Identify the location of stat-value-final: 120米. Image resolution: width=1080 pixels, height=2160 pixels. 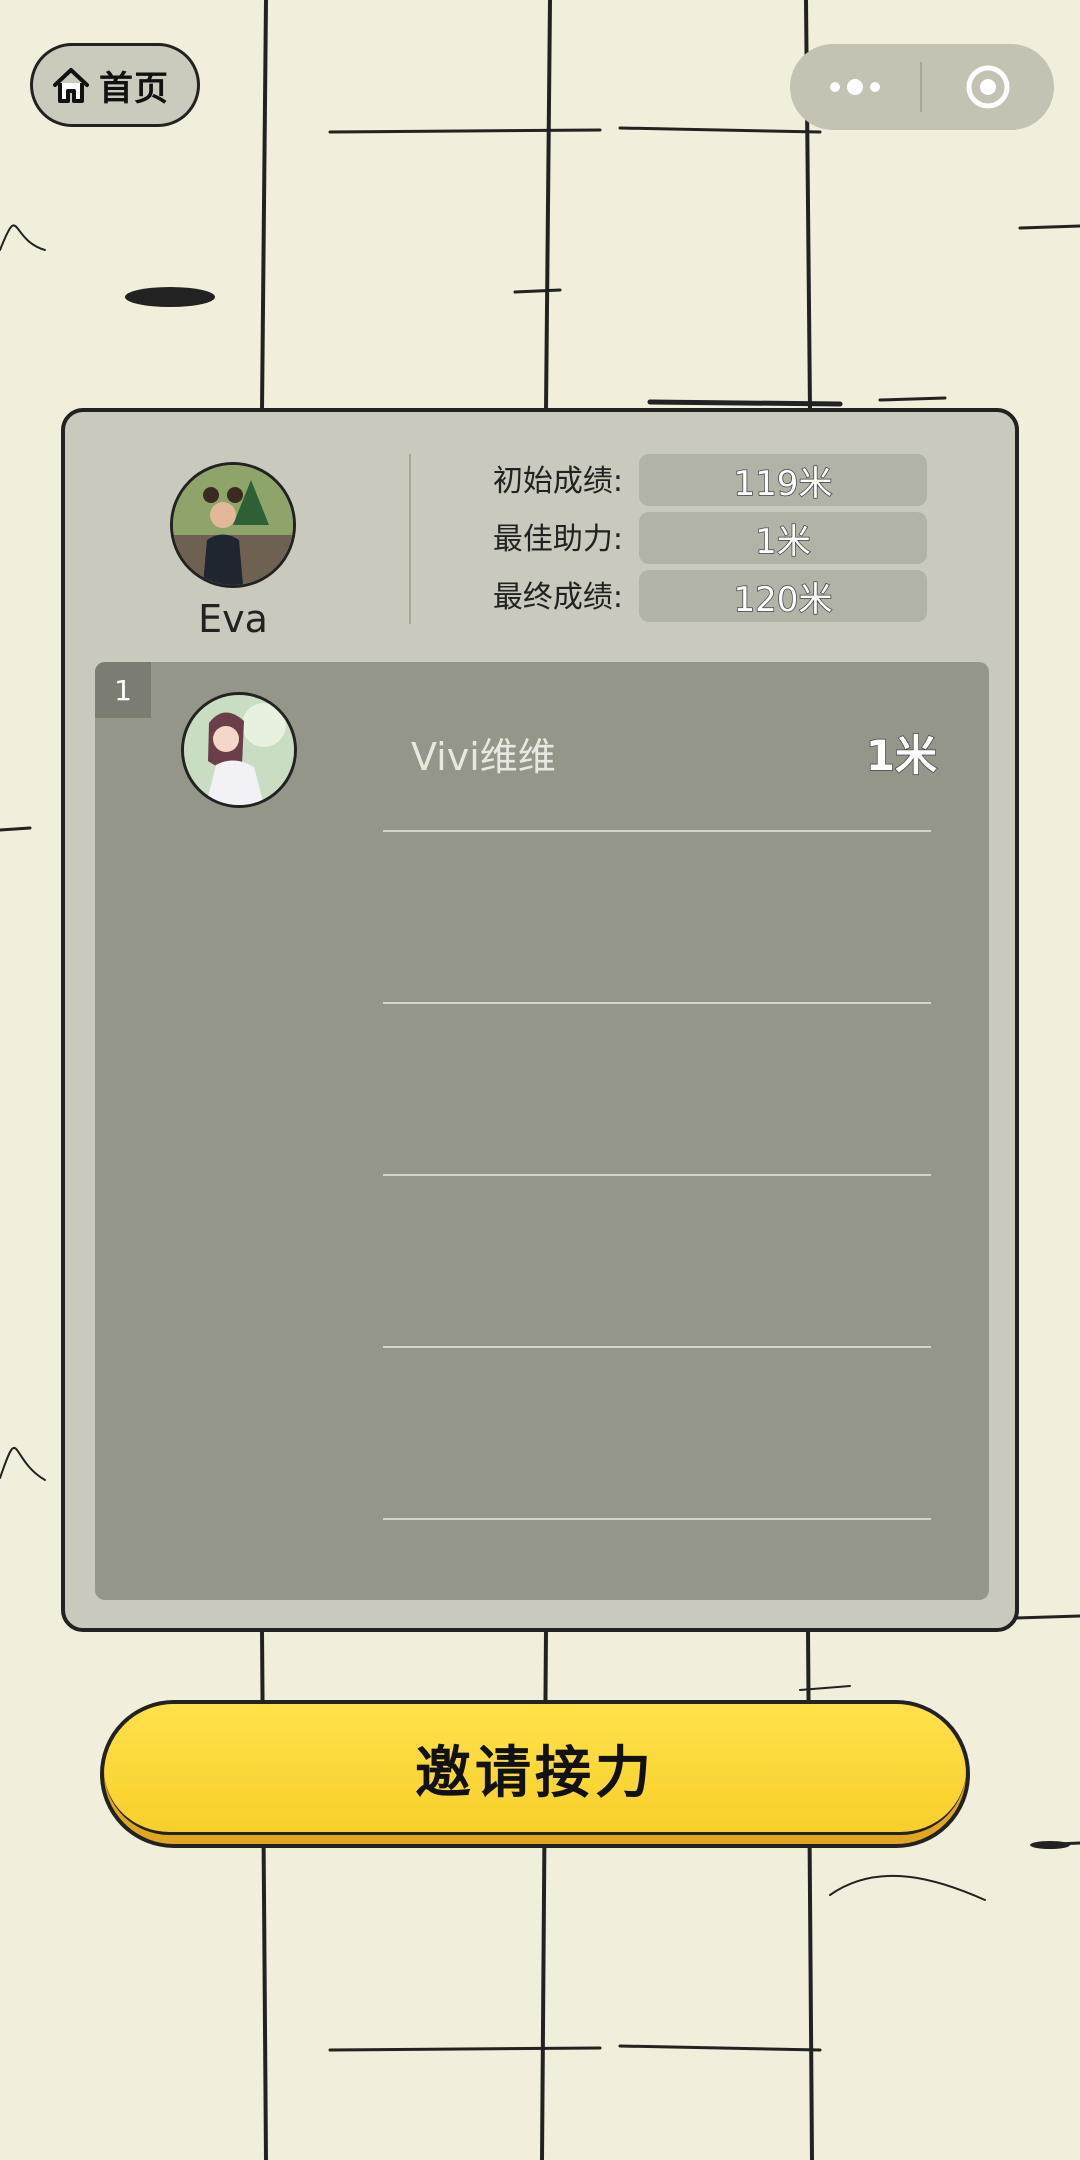
(783, 600).